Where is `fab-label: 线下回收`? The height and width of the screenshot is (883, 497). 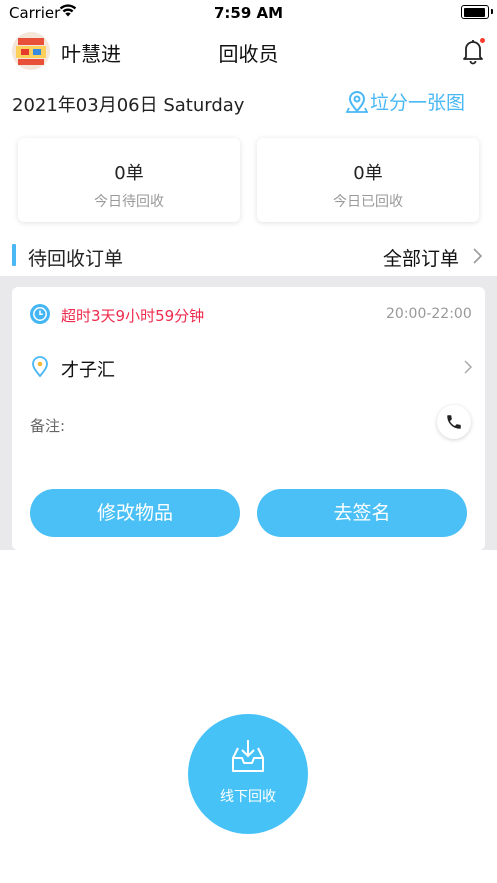 fab-label: 线下回收 is located at coordinates (248, 797).